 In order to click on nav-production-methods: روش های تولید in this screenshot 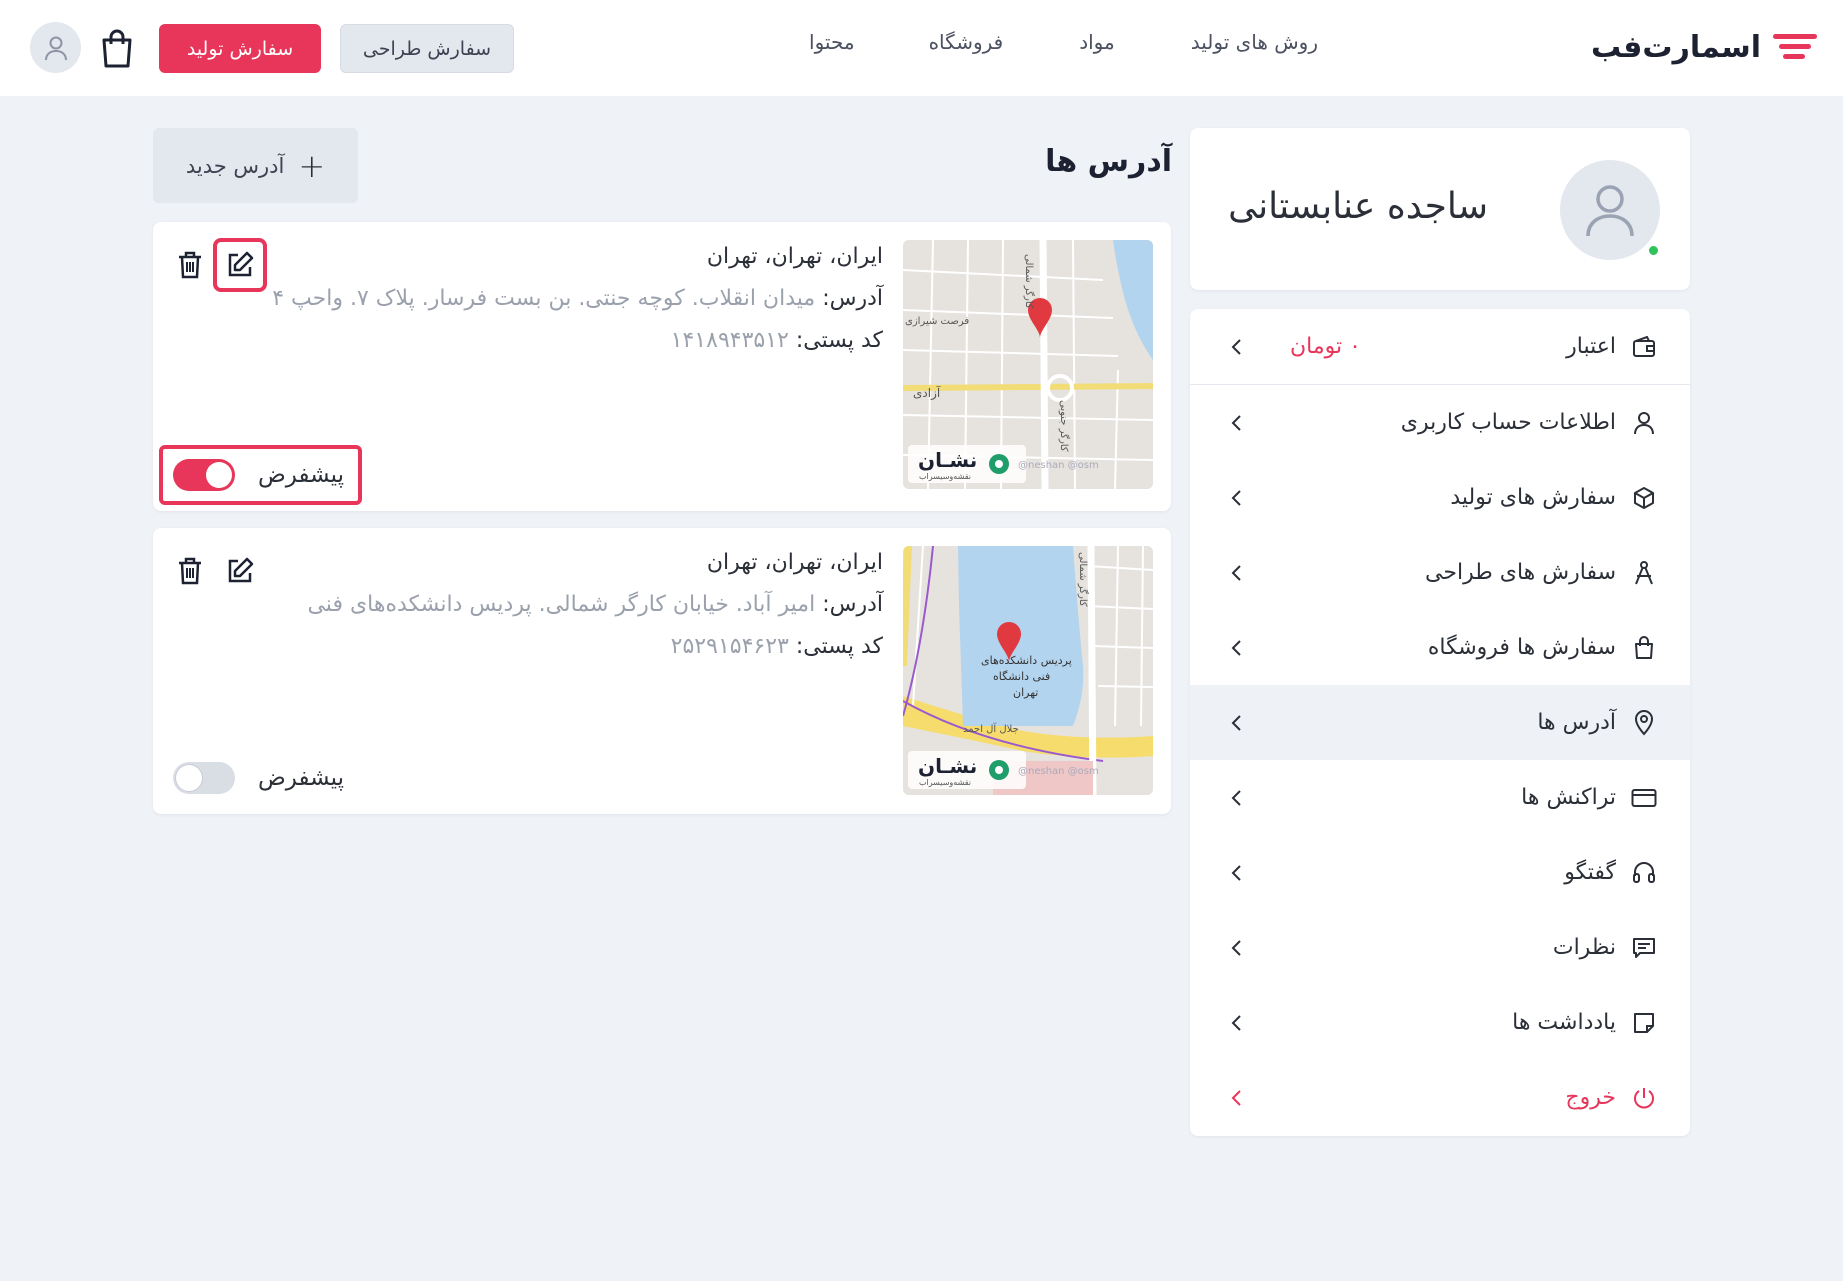, I will do `click(1254, 42)`.